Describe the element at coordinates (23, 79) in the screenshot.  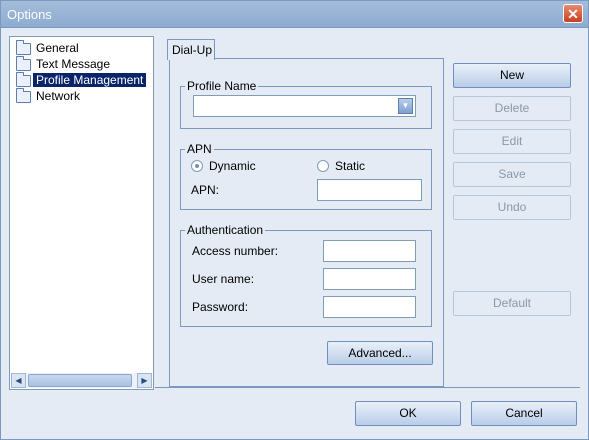
I see `open-folder-icon` at that location.